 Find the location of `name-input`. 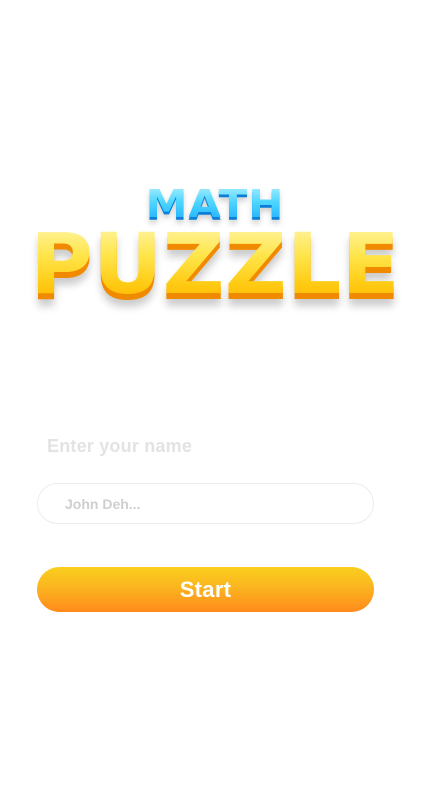

name-input is located at coordinates (205, 503).